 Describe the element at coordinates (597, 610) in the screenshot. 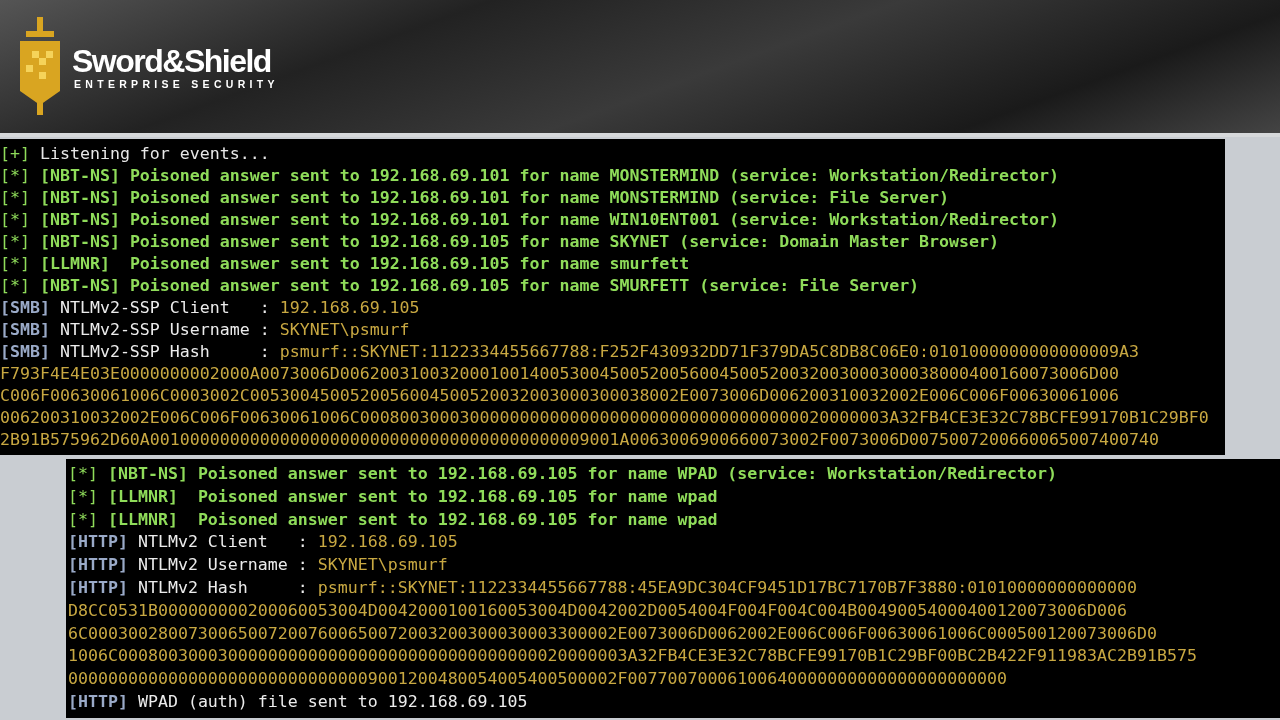

I see `hash-data: D8CC0531B000000000200060053004D0042000100160053004D0042002D0054004F004F004C004B00490054000400120073006D006` at that location.